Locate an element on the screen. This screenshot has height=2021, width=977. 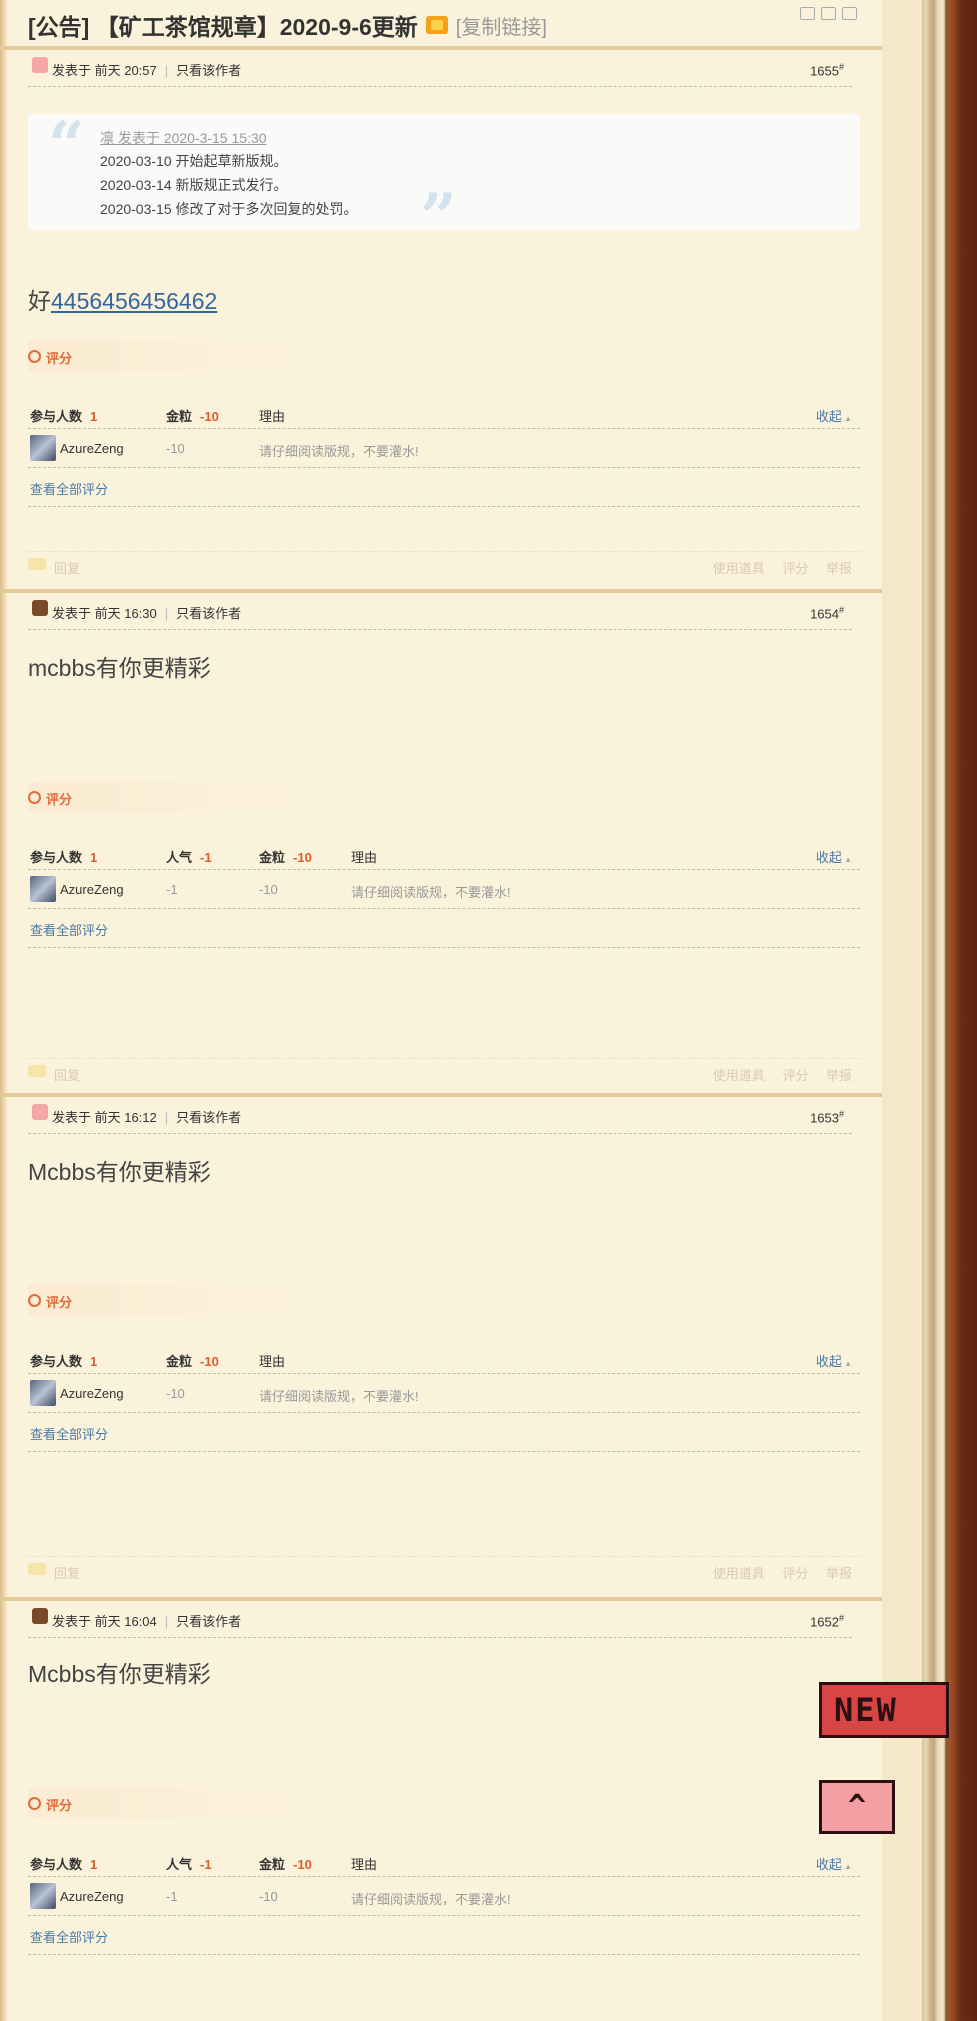
quote-line: 2020-03-15 修改了对于多次回复的处罚。 is located at coordinates (229, 209).